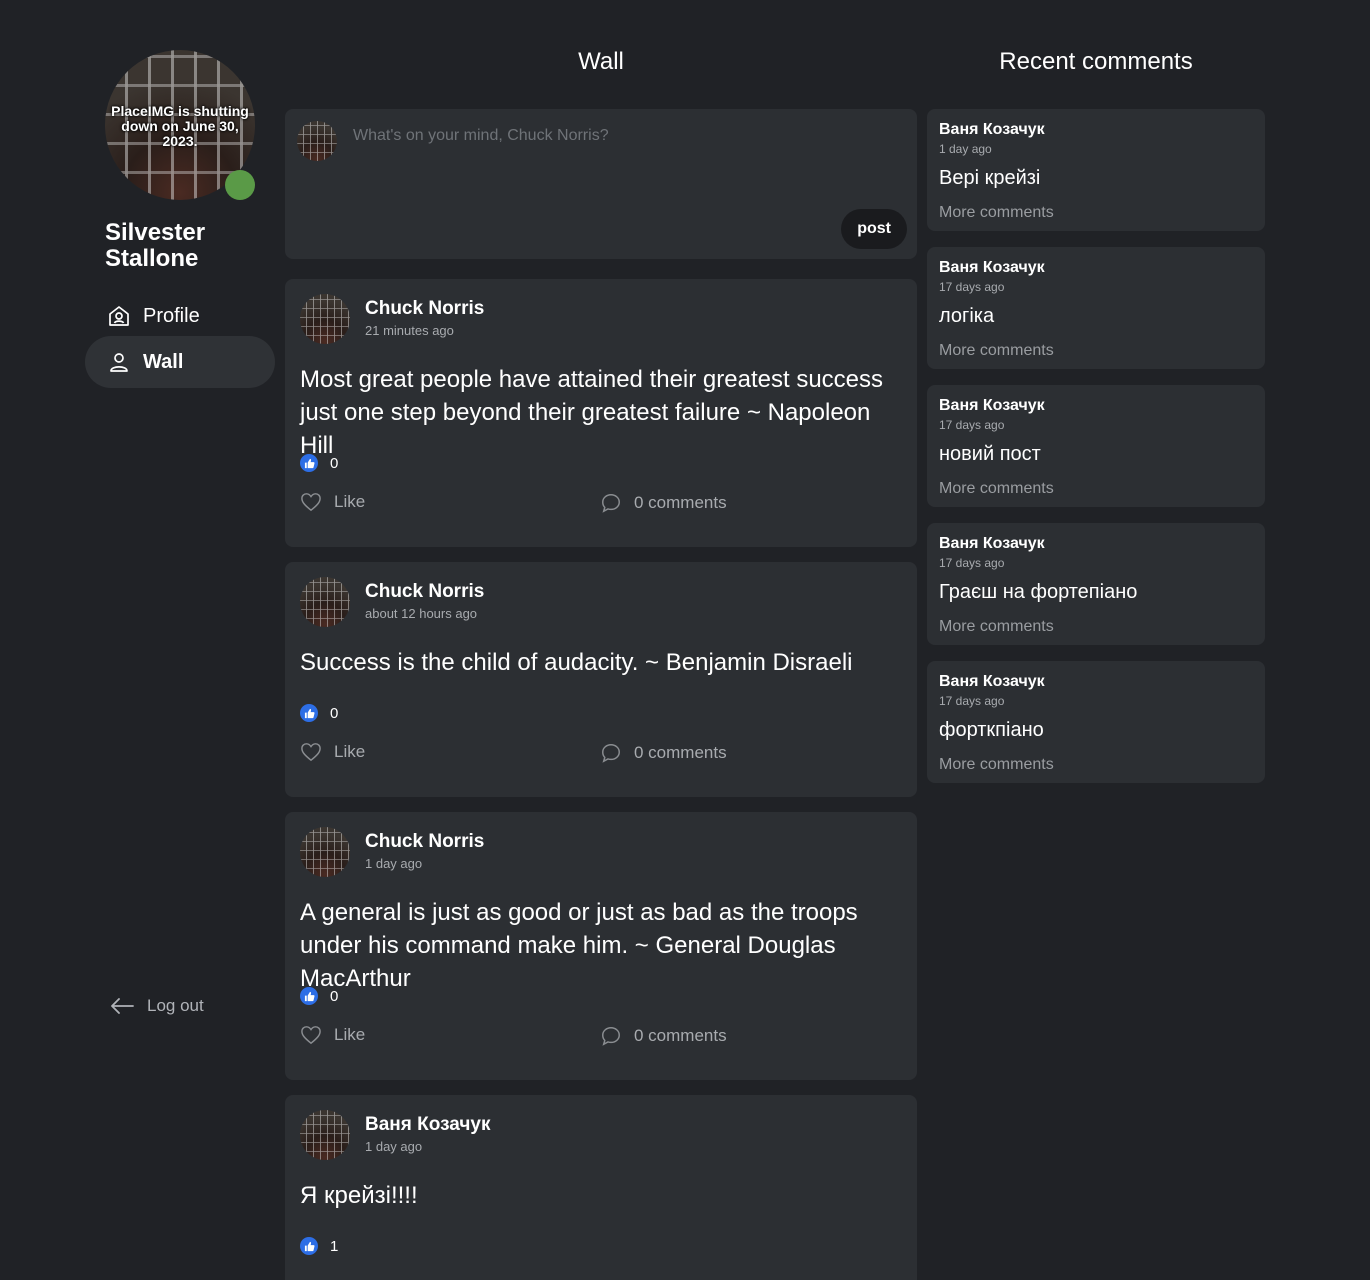 The height and width of the screenshot is (1280, 1370). What do you see at coordinates (965, 149) in the screenshot?
I see `comment-time: 1 day ago` at bounding box center [965, 149].